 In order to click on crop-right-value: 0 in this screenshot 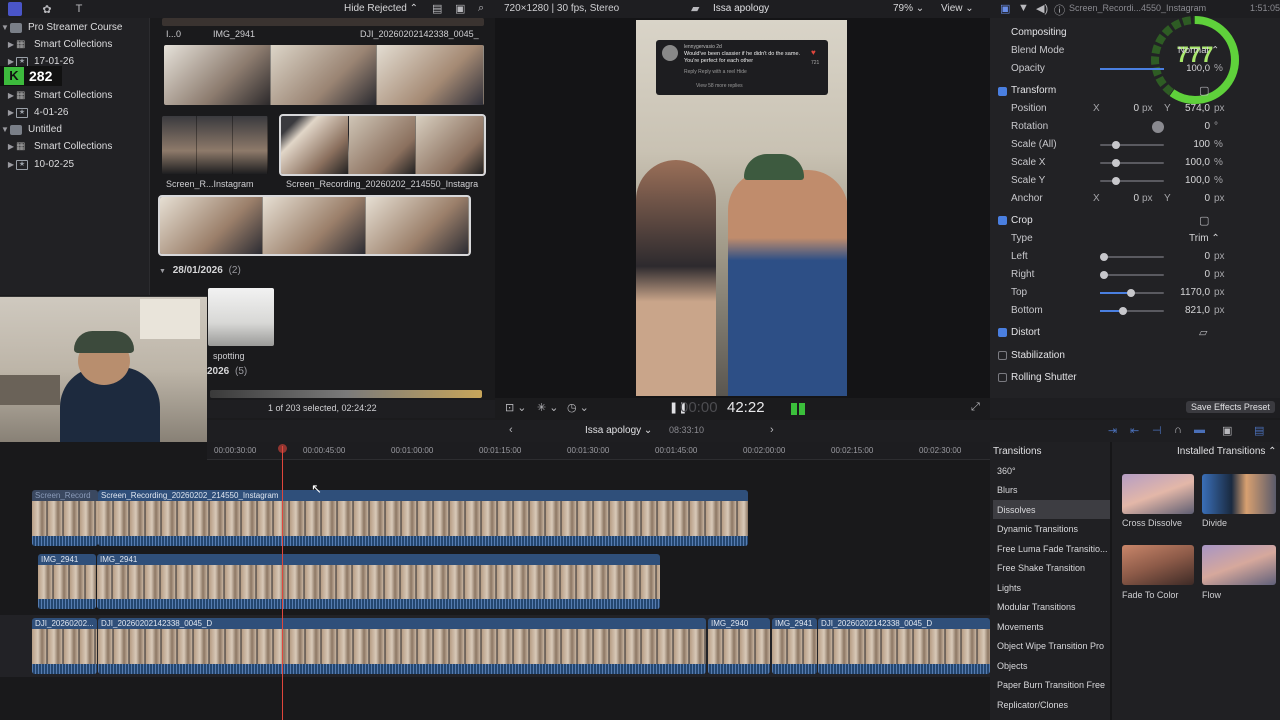, I will do `click(1200, 274)`.